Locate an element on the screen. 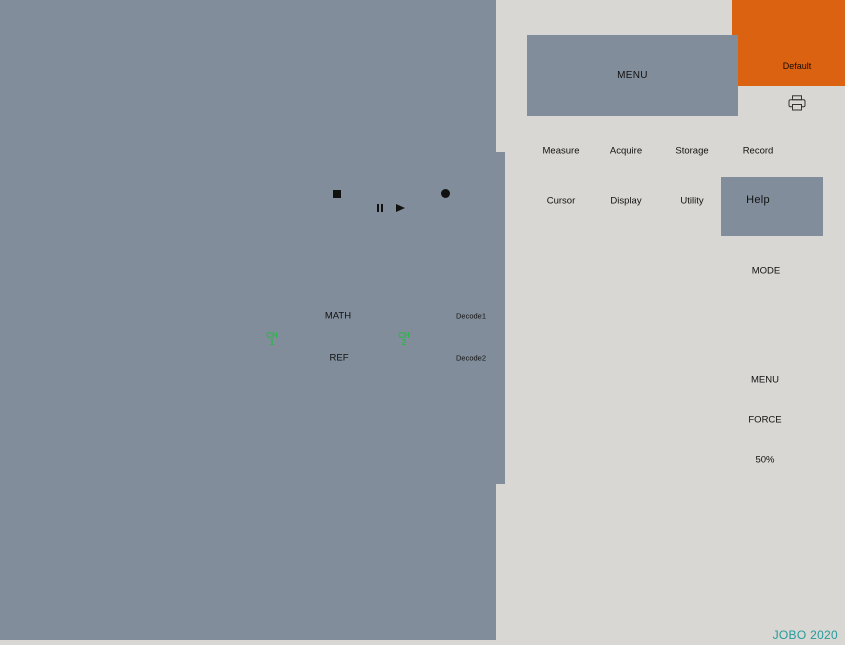 Image resolution: width=845 pixels, height=645 pixels. channel-1-button: CH 1 is located at coordinates (272, 339).